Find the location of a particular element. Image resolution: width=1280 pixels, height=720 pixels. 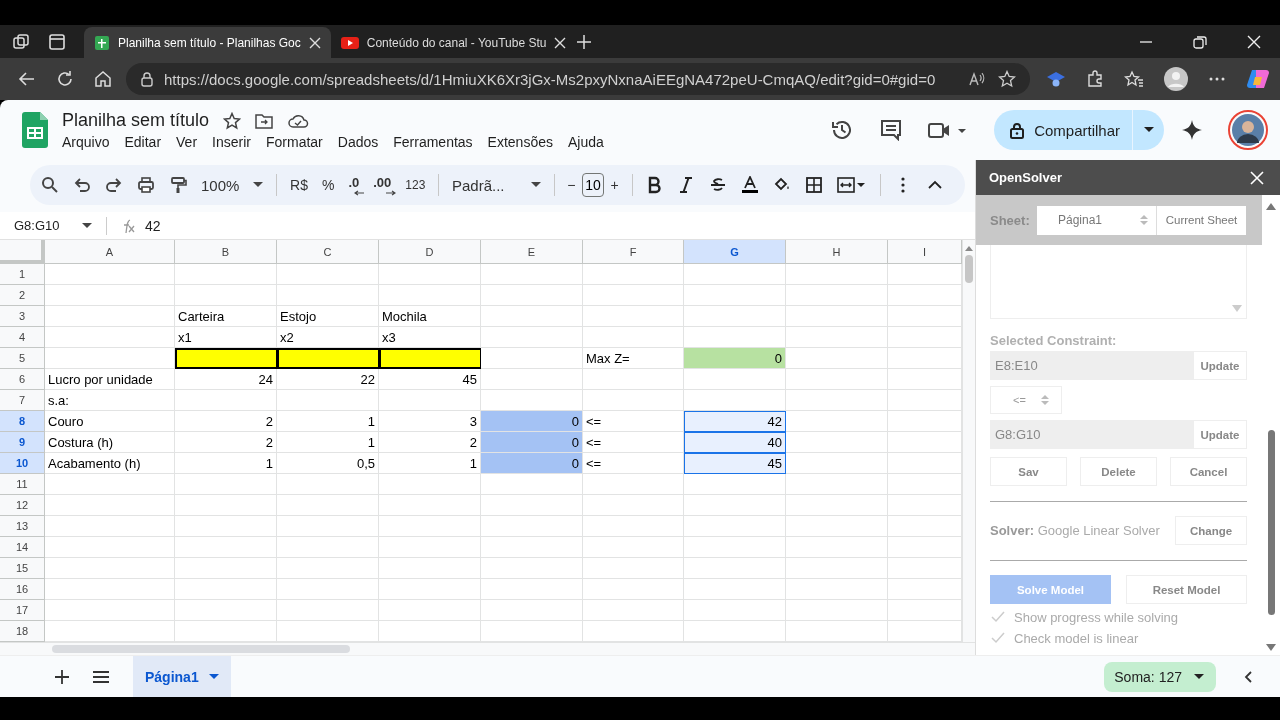

column-header: C is located at coordinates (328, 252).